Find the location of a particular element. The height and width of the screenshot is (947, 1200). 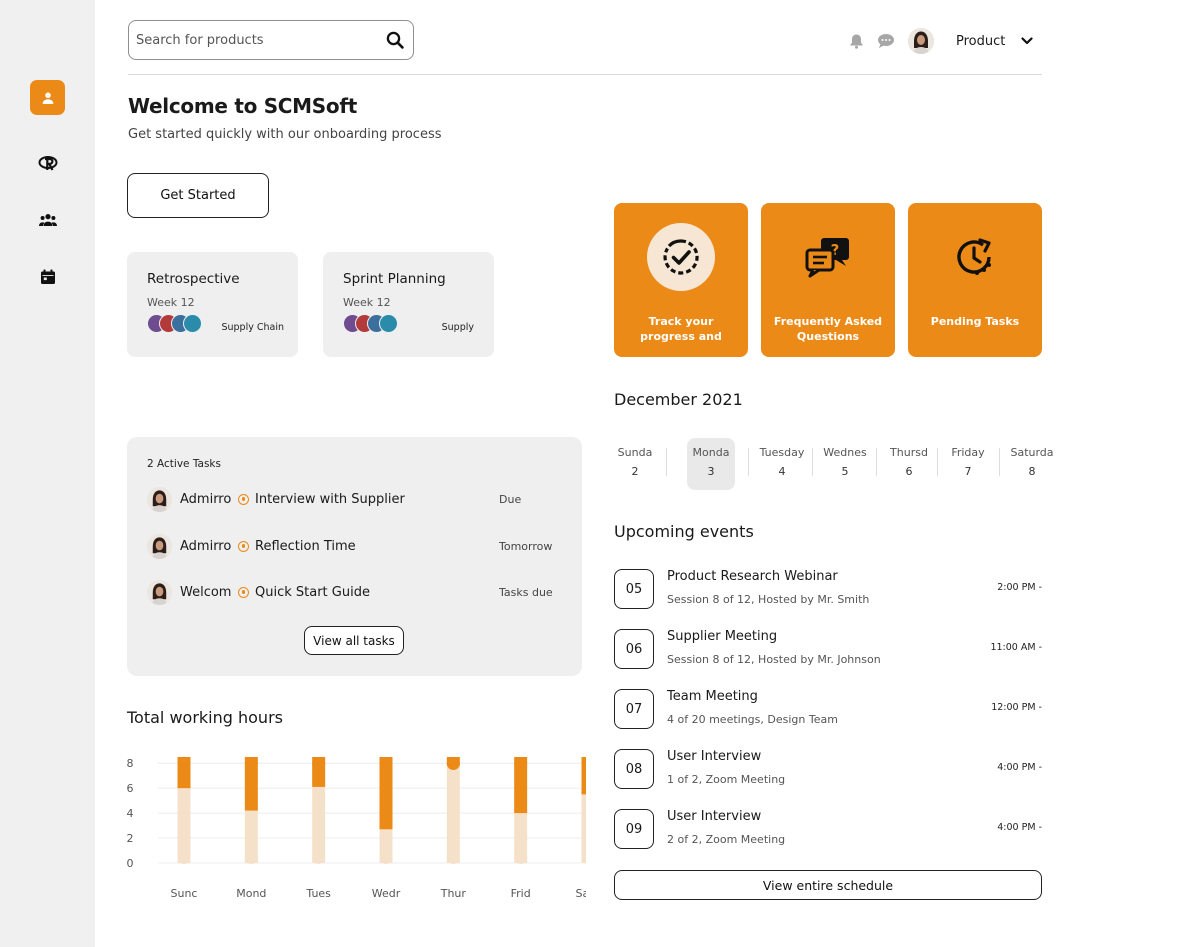

day-number: 2 is located at coordinates (635, 471).